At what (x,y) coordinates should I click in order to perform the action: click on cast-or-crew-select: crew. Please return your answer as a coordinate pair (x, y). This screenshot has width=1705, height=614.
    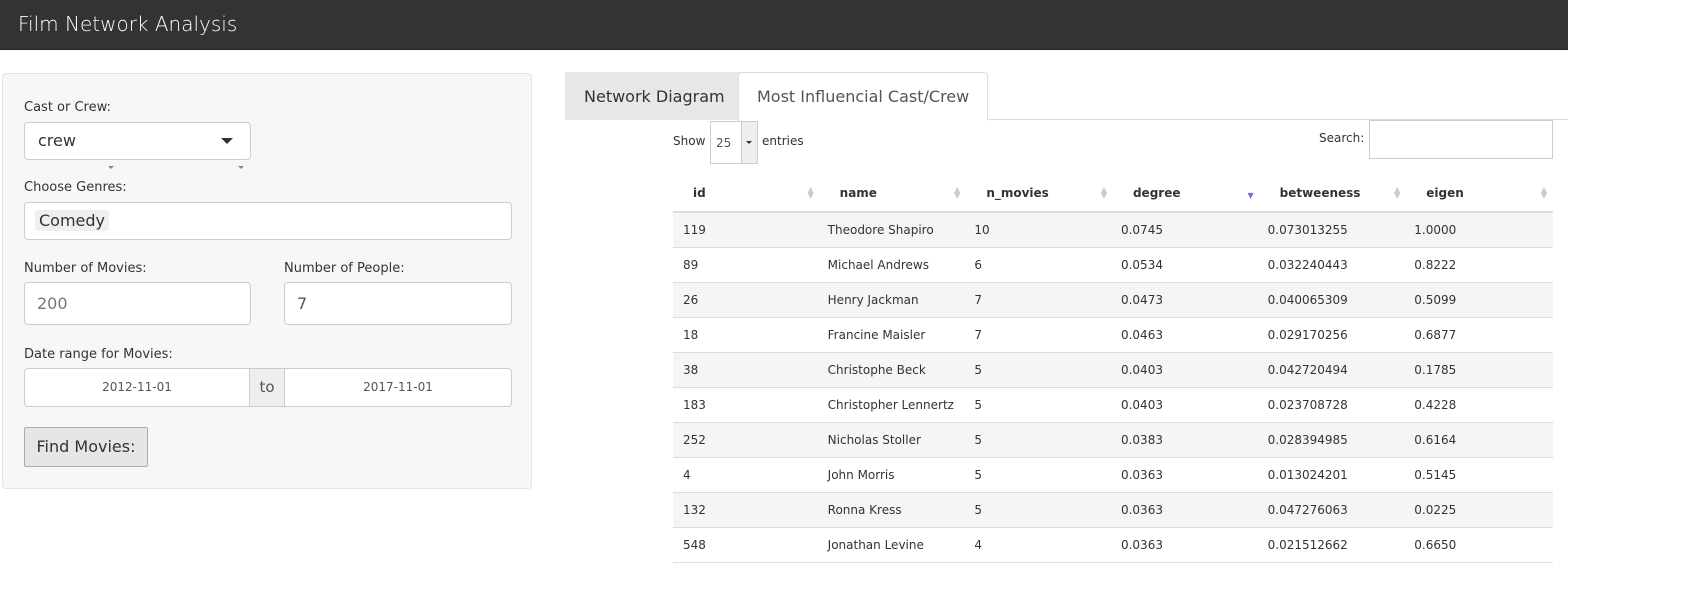
    Looking at the image, I should click on (137, 141).